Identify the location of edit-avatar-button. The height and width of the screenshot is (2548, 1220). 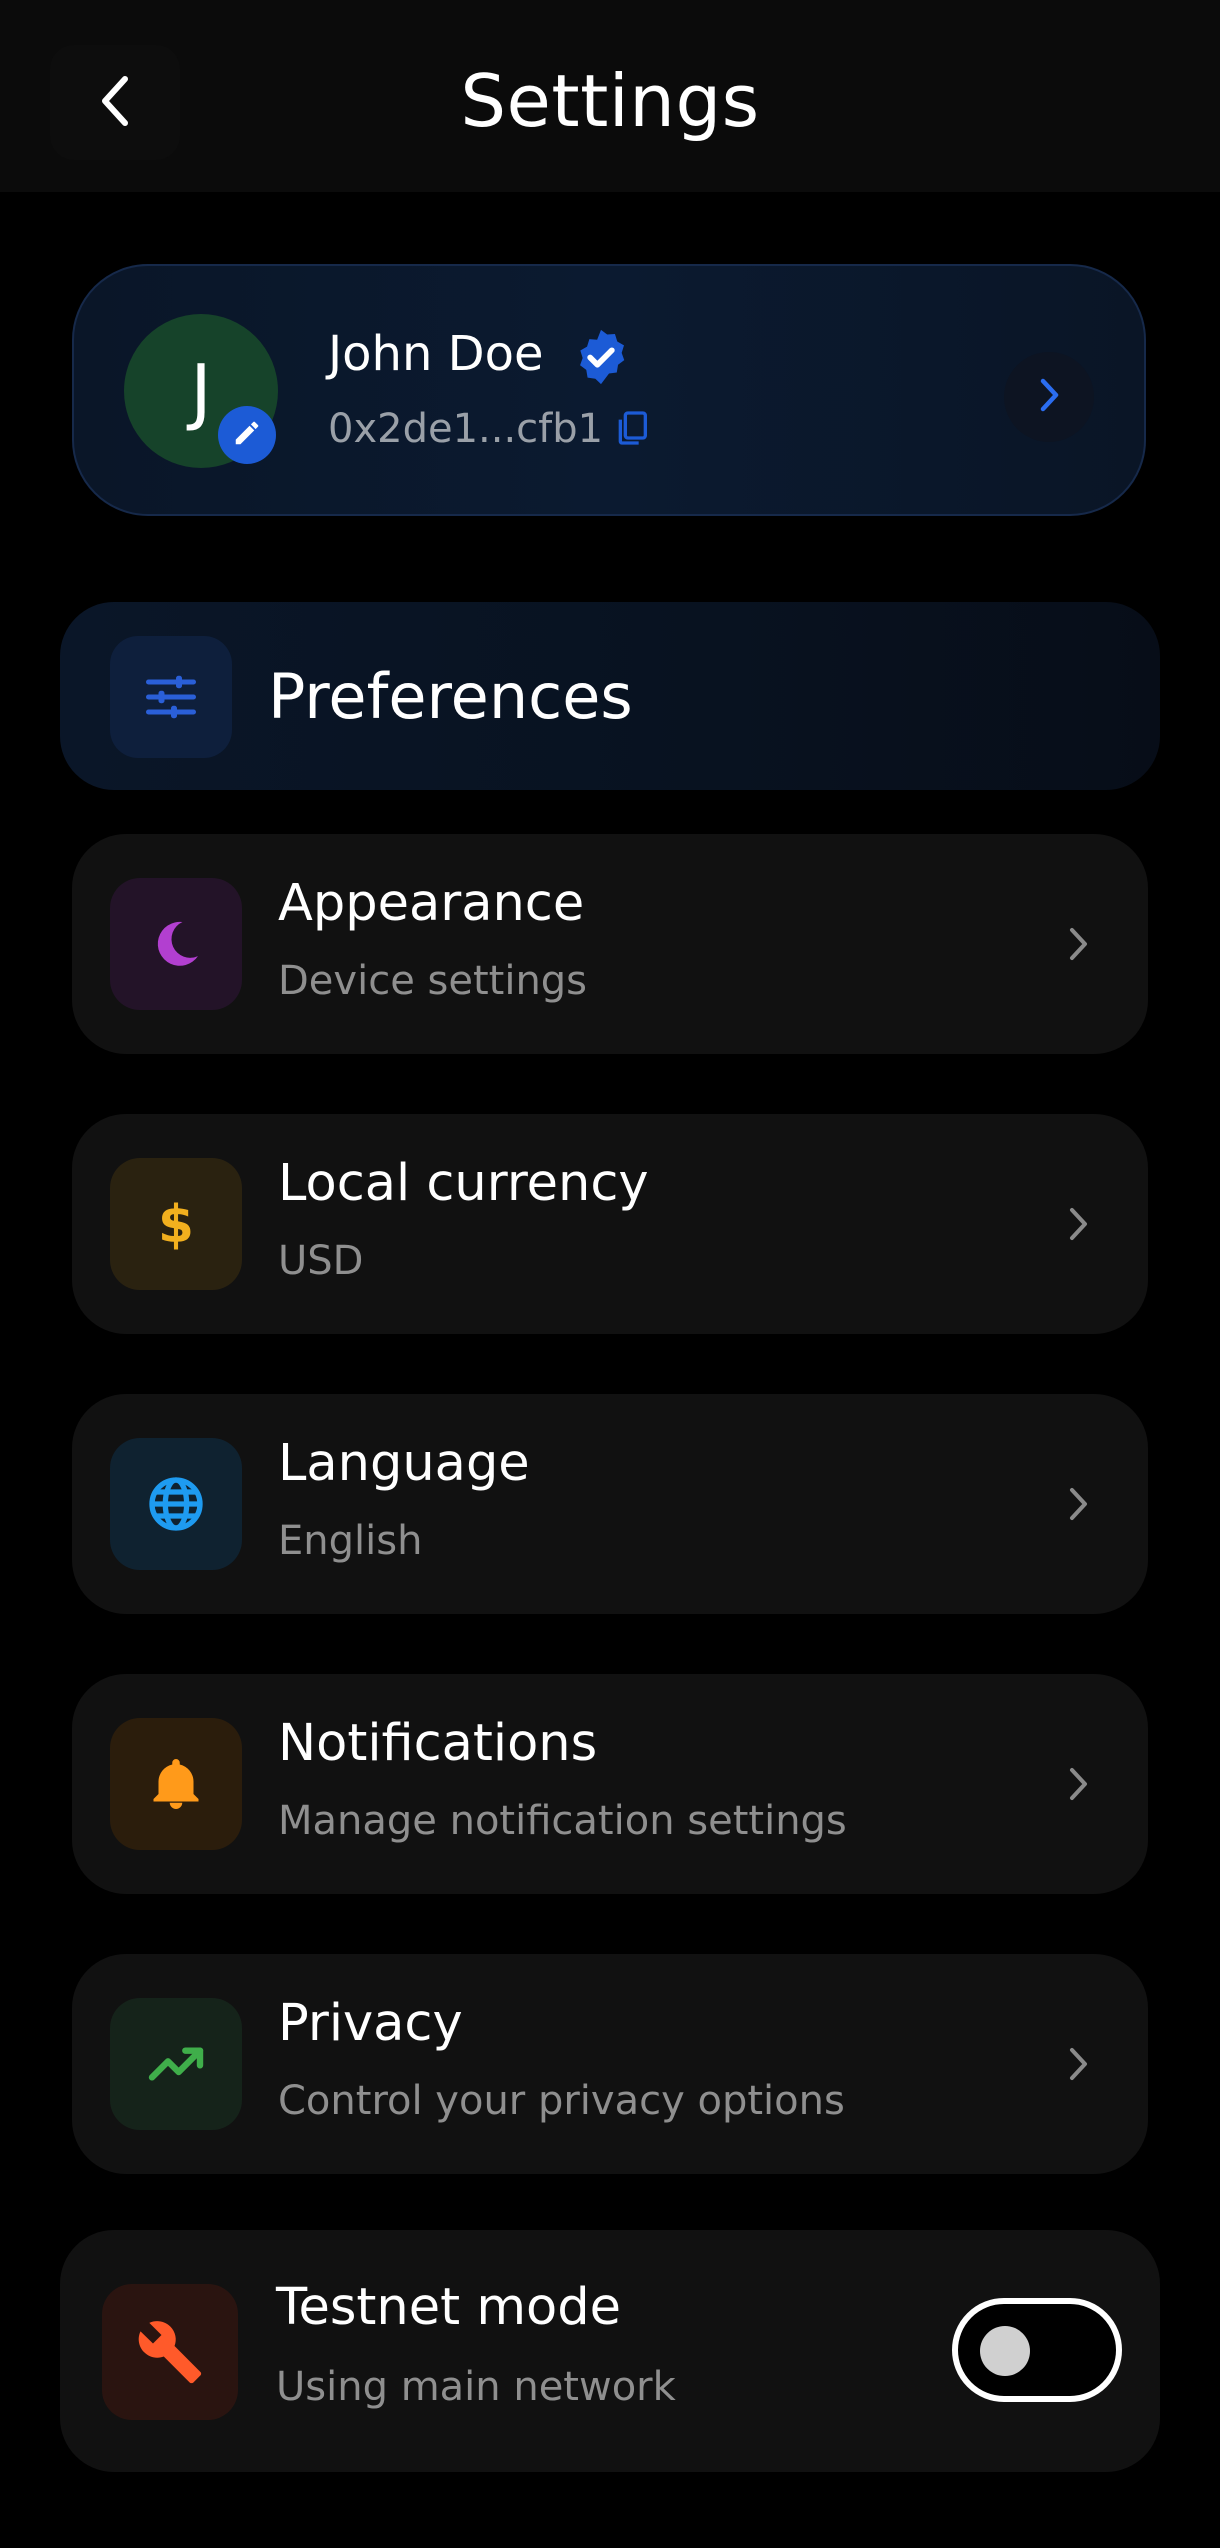
(247, 435).